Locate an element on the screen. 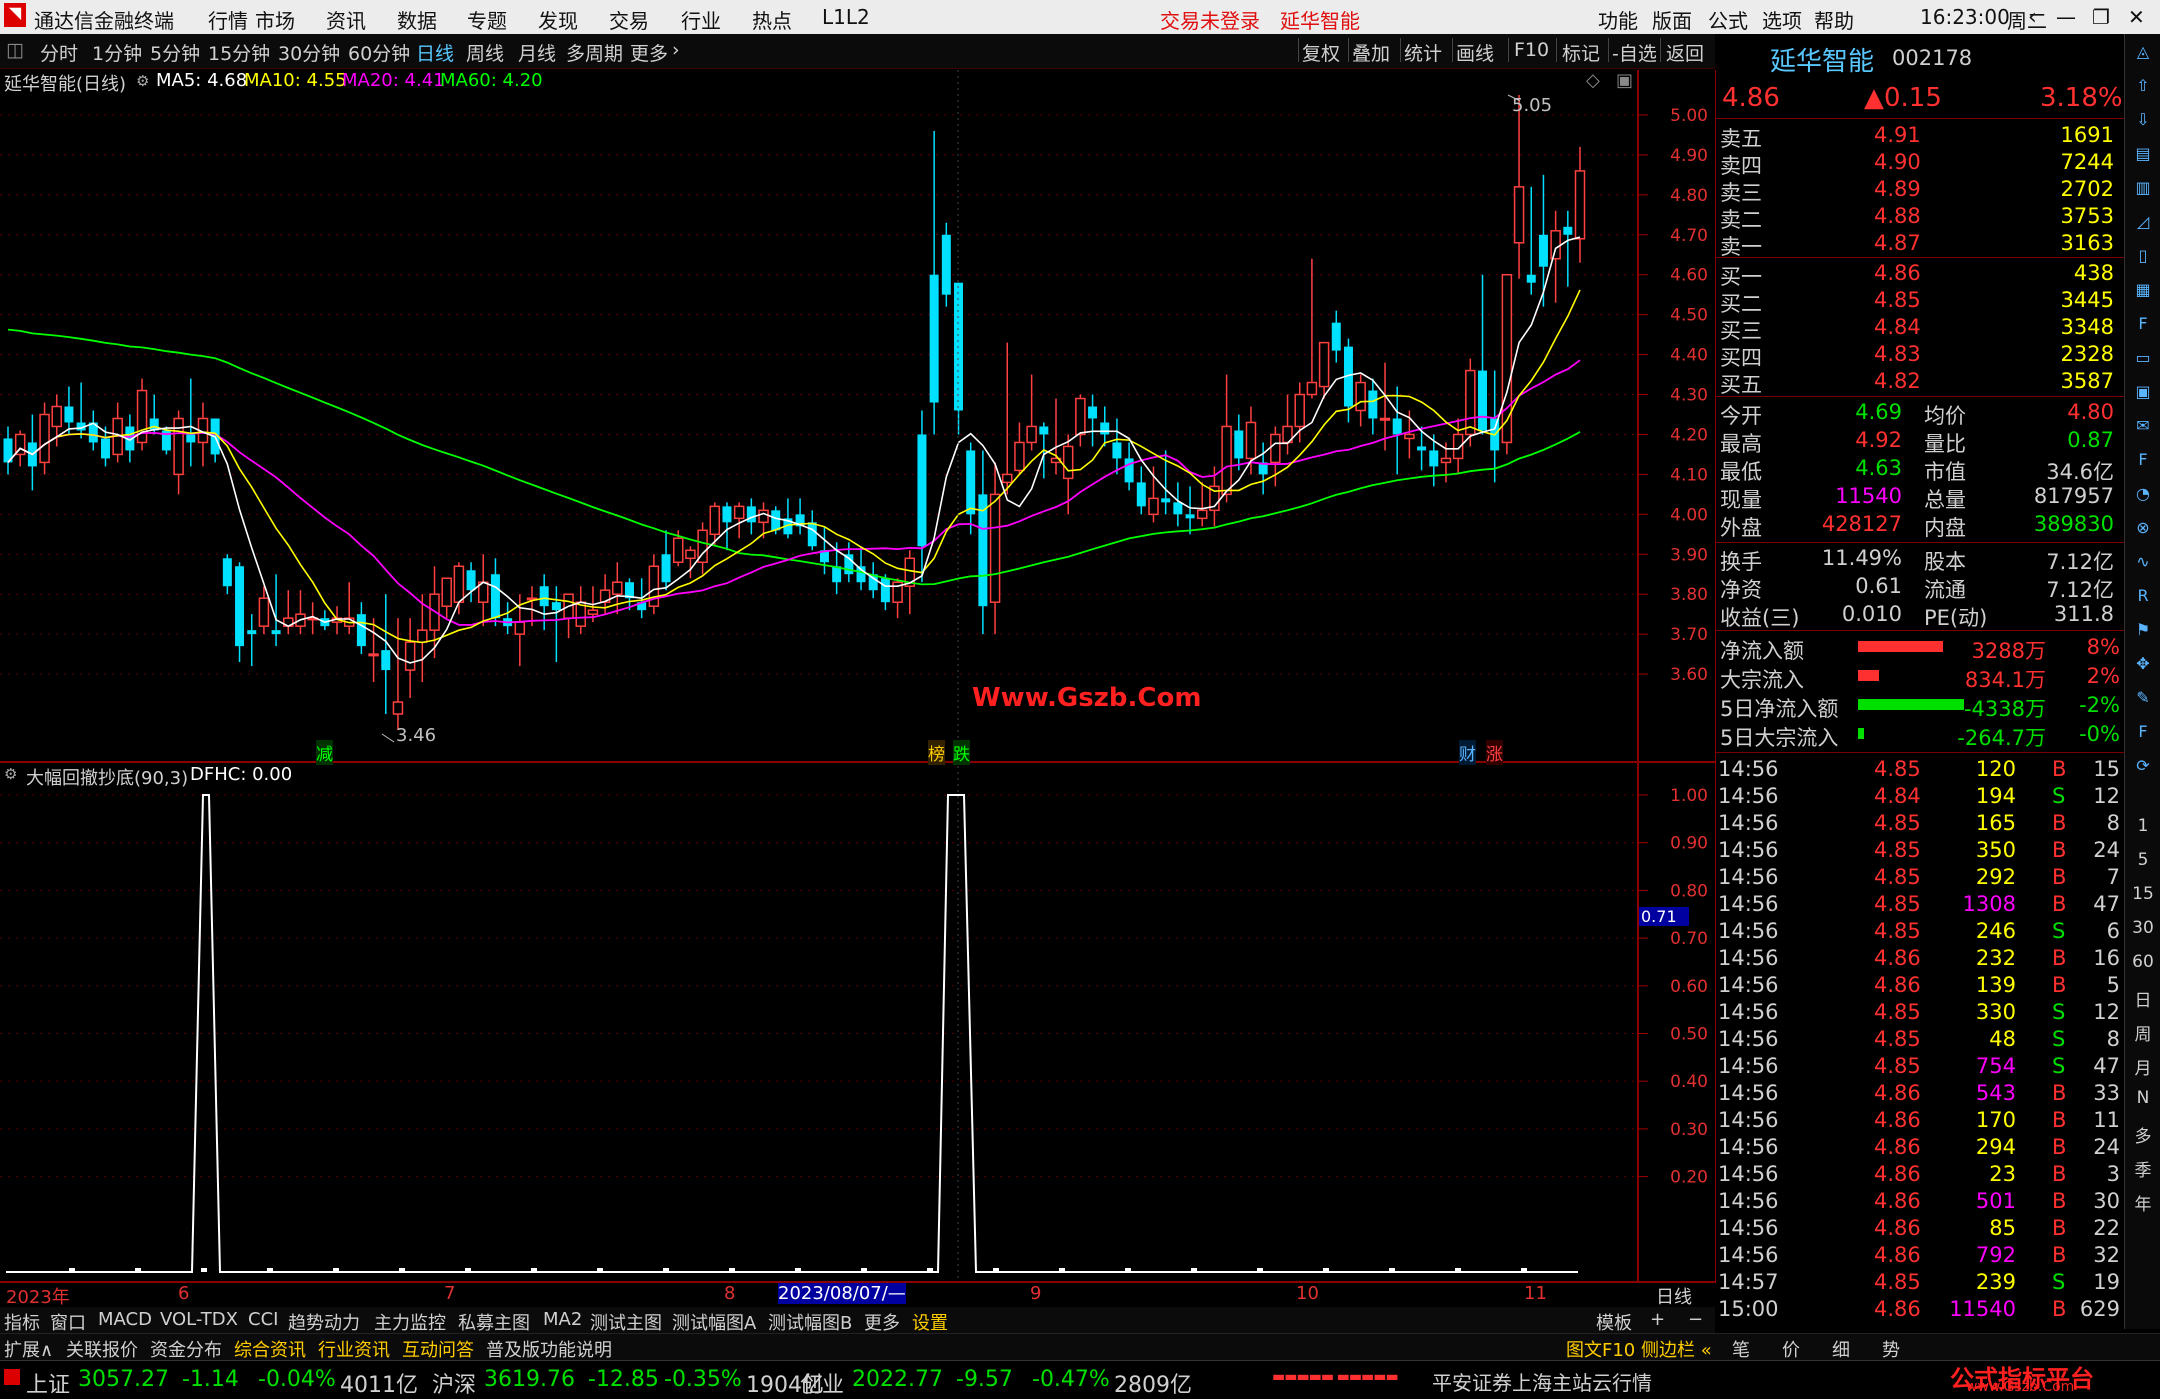  tool-3: 画线 is located at coordinates (1475, 52).